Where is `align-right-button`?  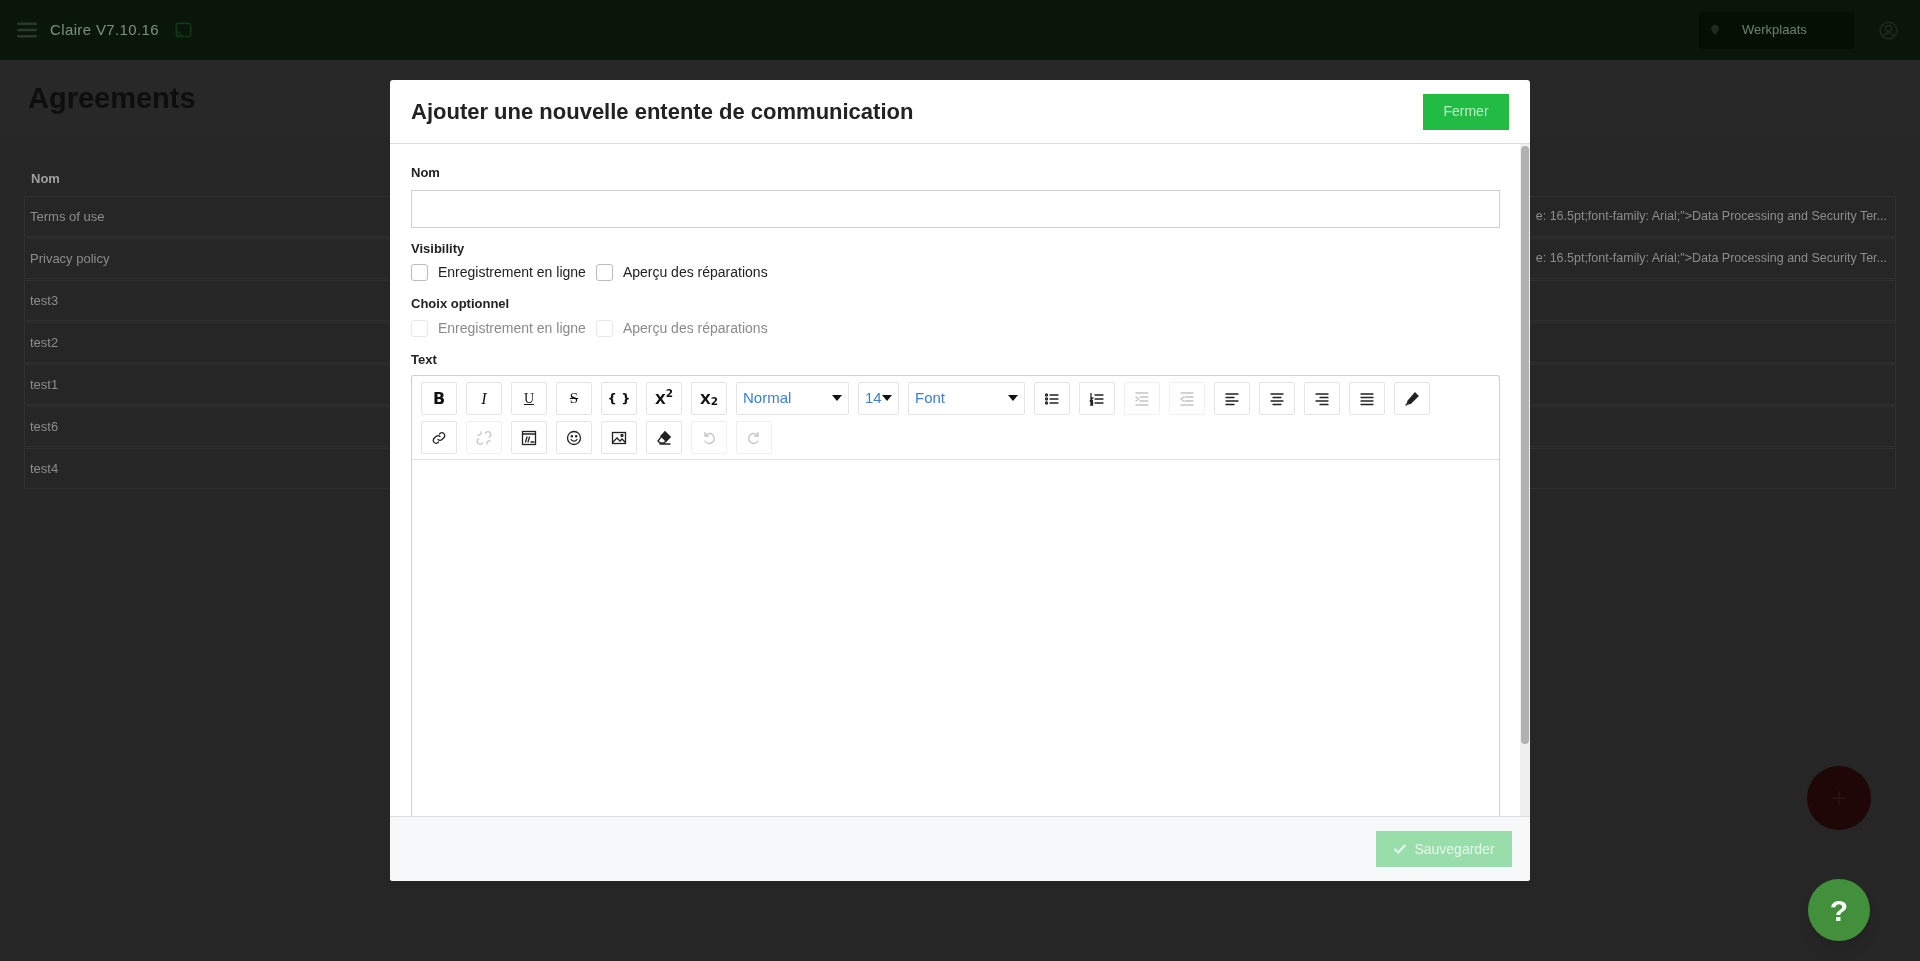 align-right-button is located at coordinates (1322, 398).